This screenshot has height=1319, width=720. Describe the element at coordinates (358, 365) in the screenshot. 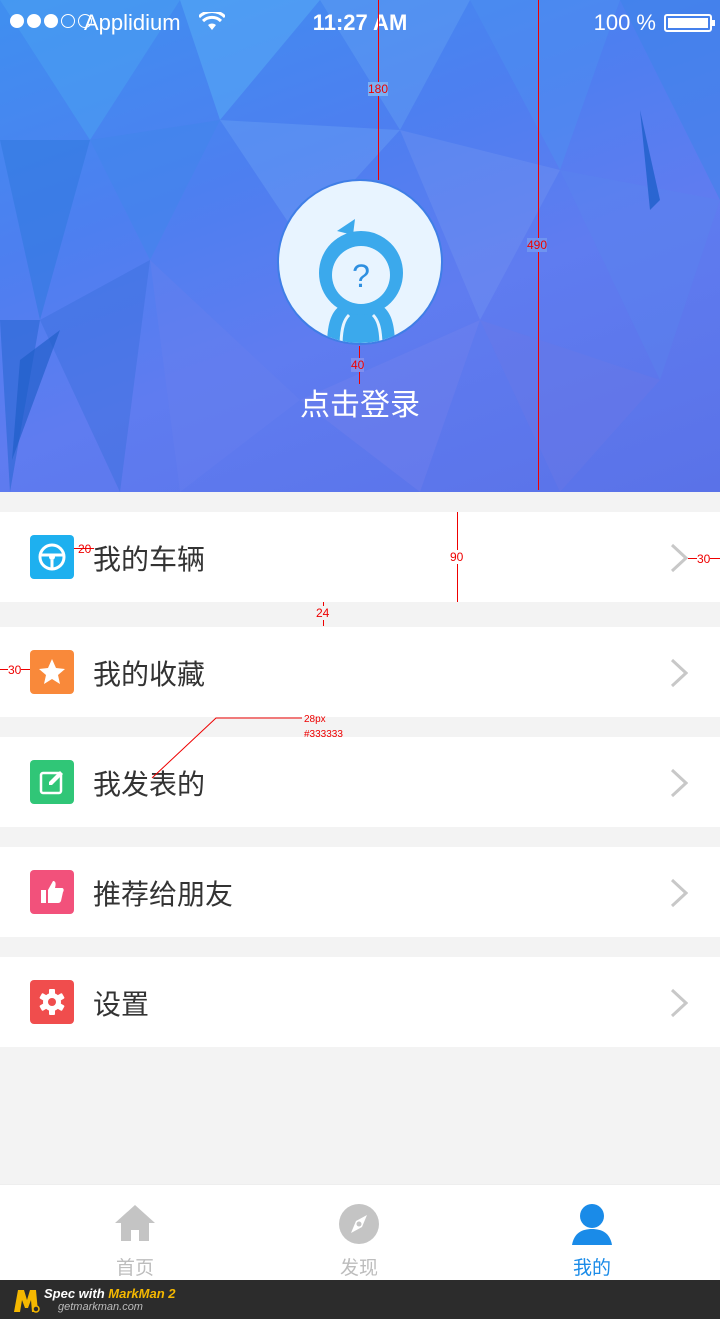

I see `spec-label-avatar-gap: 40` at that location.